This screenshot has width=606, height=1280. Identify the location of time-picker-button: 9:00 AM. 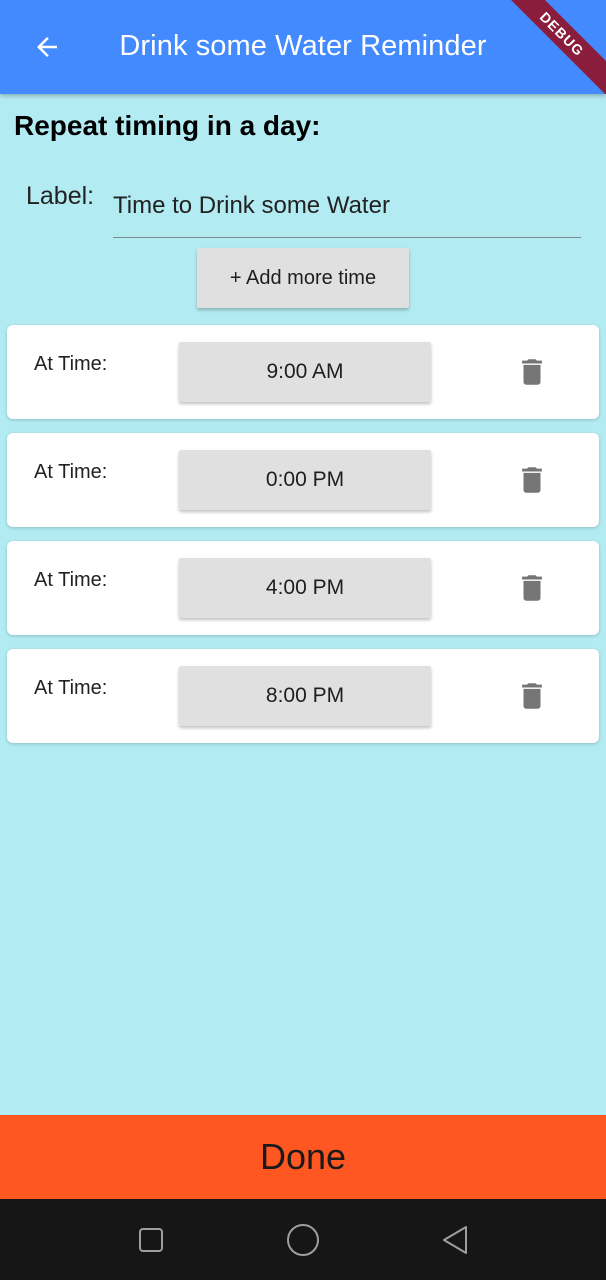
(305, 372).